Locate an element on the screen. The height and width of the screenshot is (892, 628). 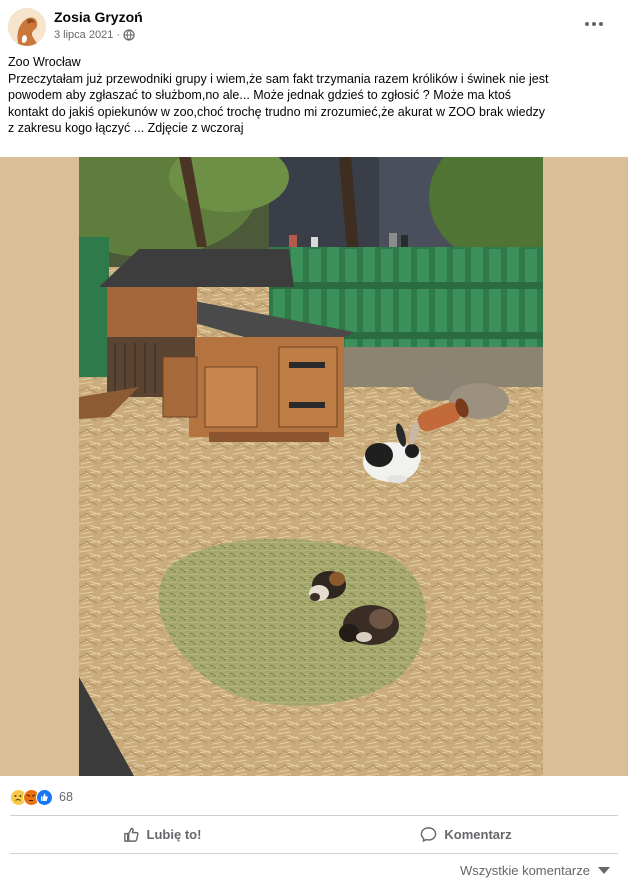
comments-filter-dropdown: Wszystkie komentarze is located at coordinates (535, 870).